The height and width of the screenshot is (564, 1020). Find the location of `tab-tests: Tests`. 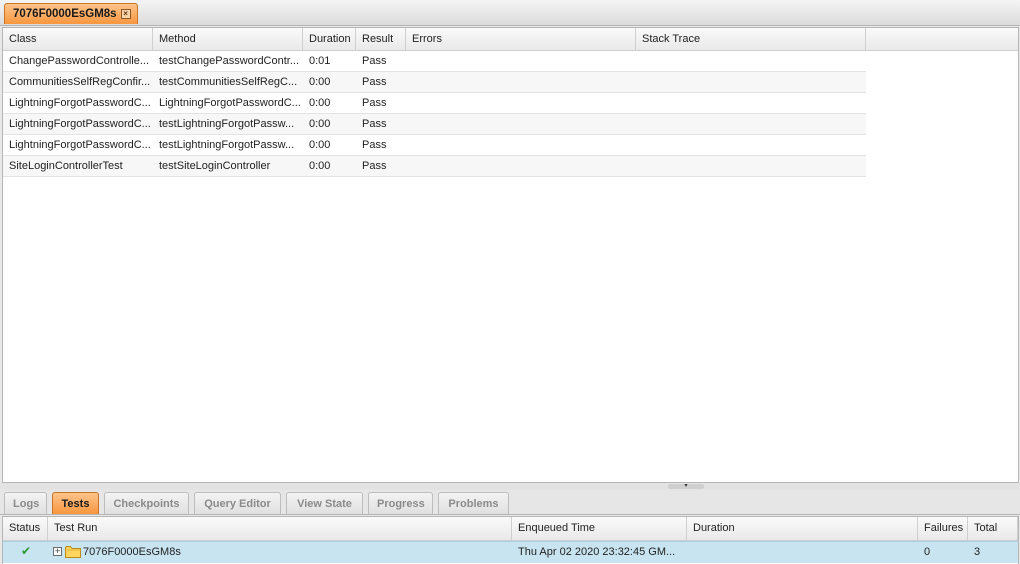

tab-tests: Tests is located at coordinates (75, 503).